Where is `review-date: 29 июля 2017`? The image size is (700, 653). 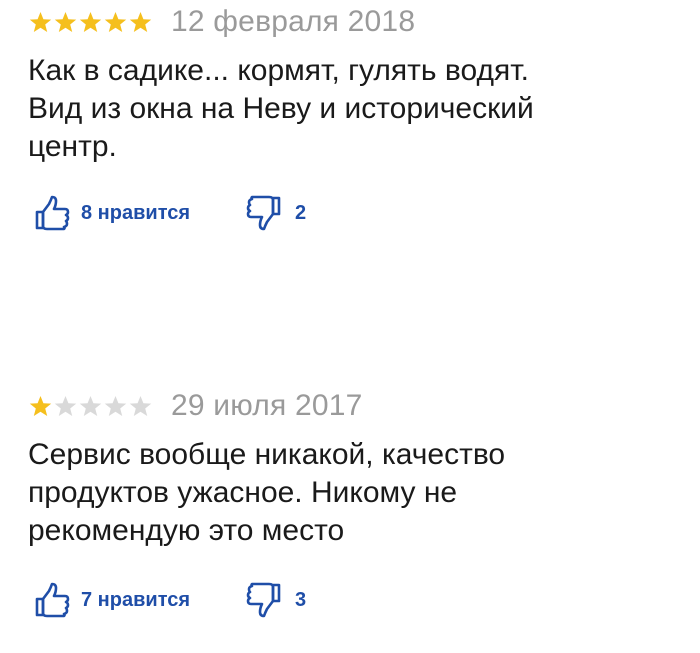 review-date: 29 июля 2017 is located at coordinates (267, 405).